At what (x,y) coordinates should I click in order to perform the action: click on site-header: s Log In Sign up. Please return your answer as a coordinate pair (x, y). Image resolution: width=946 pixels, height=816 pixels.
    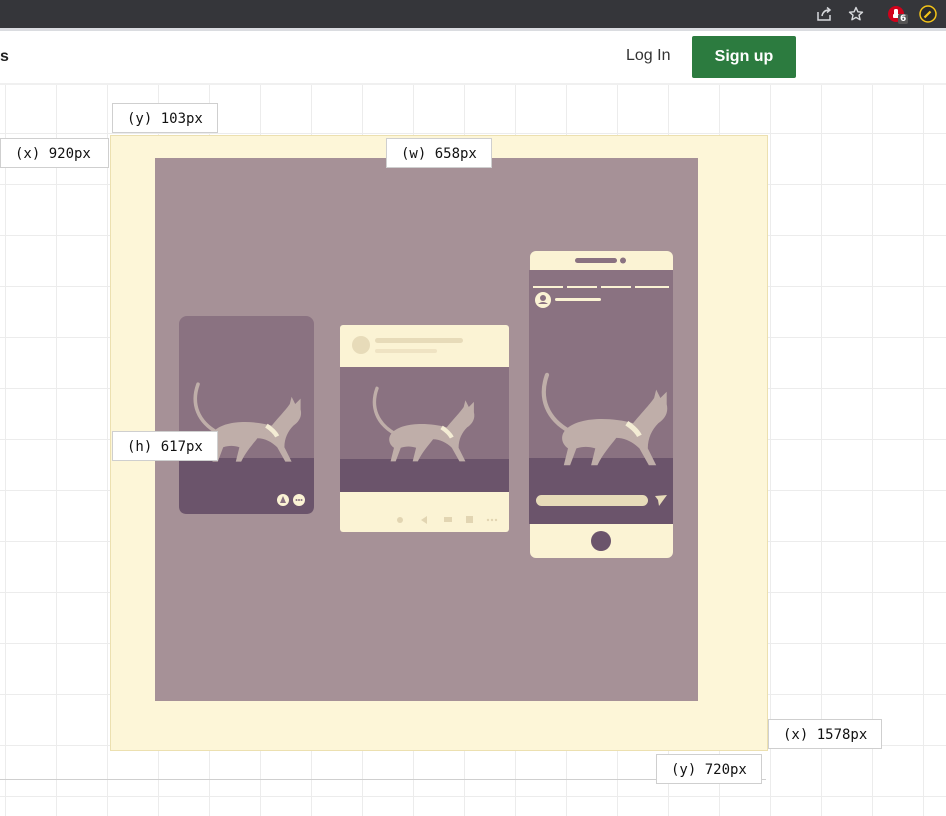
    Looking at the image, I should click on (473, 58).